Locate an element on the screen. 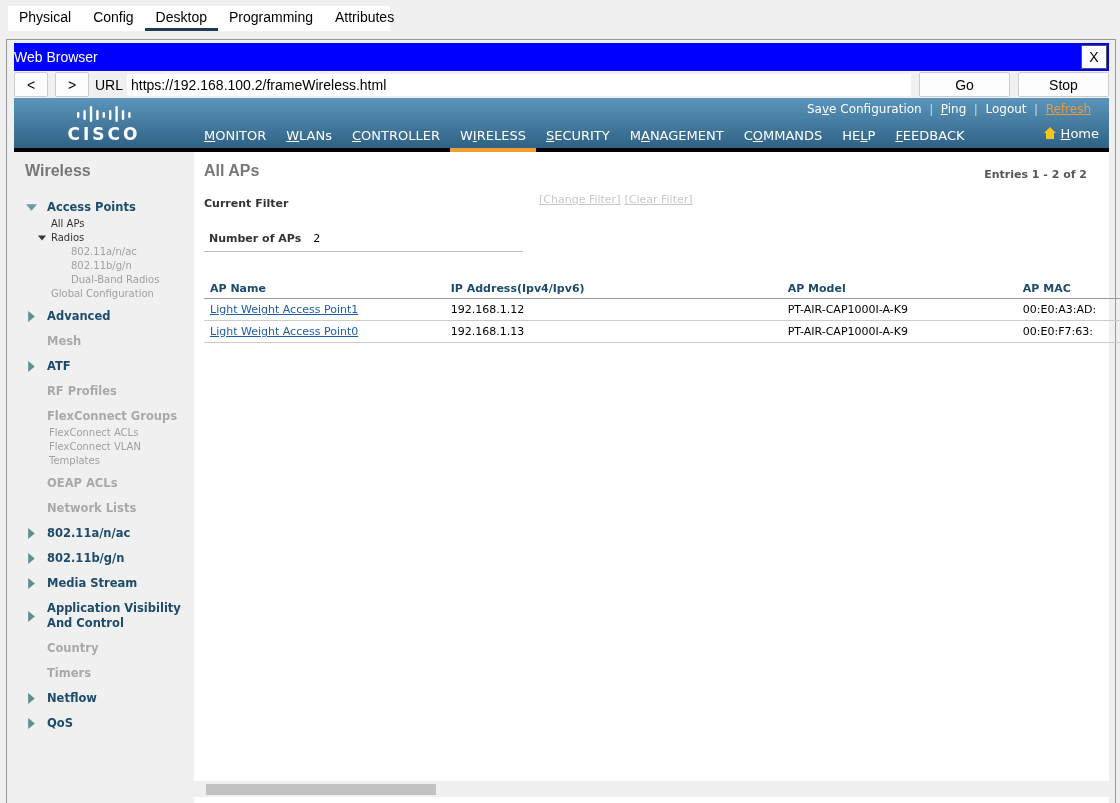 The width and height of the screenshot is (1120, 803). sidebar-item: 802.11b/g/n is located at coordinates (86, 558).